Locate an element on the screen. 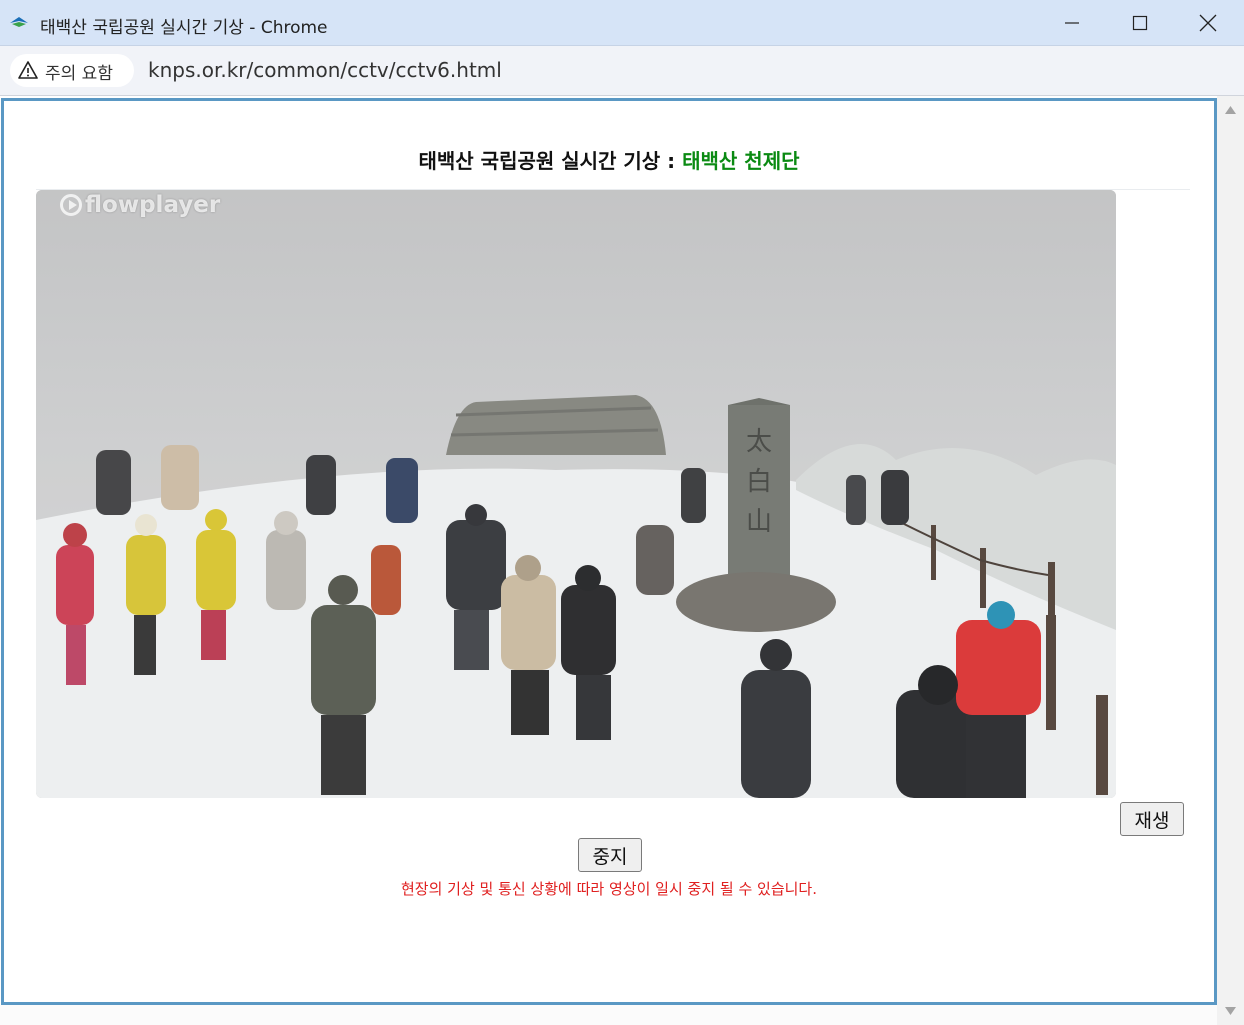 The height and width of the screenshot is (1025, 1244). scroll-down-arrow-icon is located at coordinates (1230, 1011).